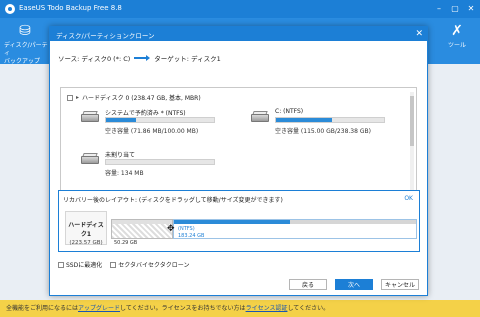 This screenshot has width=480, height=317. I want to click on target-disk: ハードディスク1 (223.57 GB), so click(86, 228).